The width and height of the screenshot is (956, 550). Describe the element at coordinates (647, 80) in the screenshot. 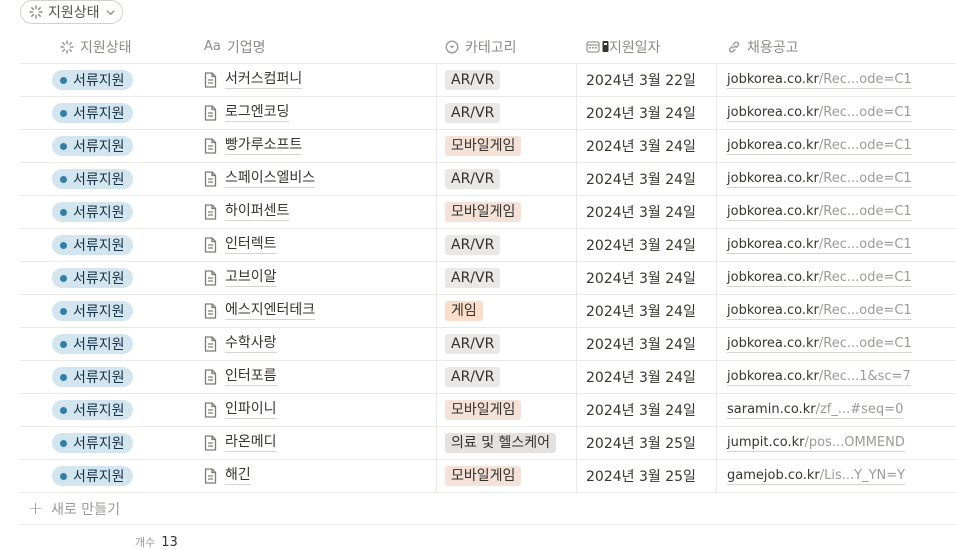

I see `date-cell: 2024년 3월 22일` at that location.